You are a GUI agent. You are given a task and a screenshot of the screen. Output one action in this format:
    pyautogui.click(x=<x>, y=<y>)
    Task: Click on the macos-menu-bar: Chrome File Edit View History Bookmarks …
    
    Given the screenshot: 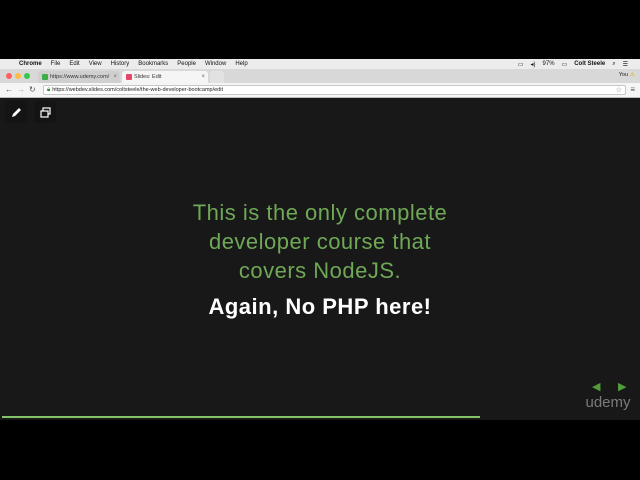 What is the action you would take?
    pyautogui.click(x=320, y=64)
    